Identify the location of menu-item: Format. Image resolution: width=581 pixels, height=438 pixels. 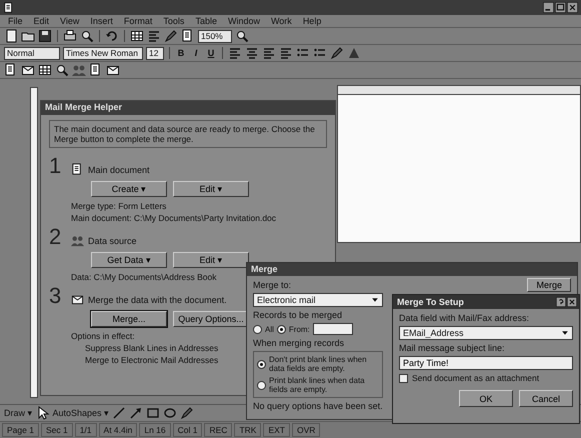
(138, 21).